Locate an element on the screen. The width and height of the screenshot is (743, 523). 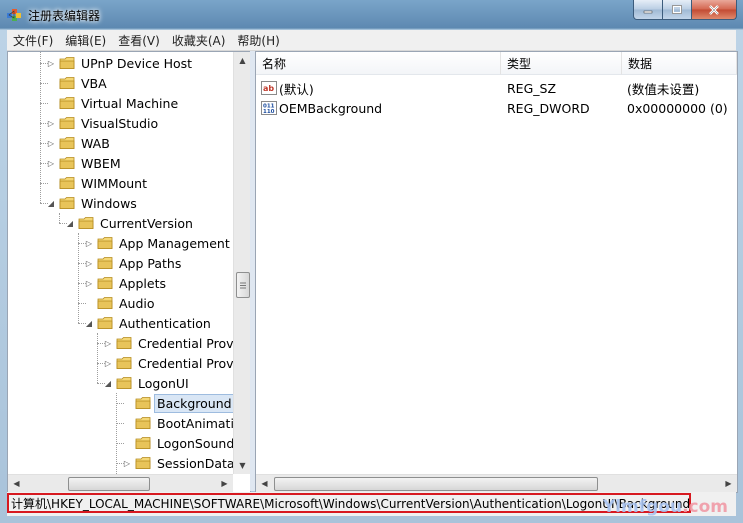
menu-bar: 文件(F) 编辑(E) 查看(V) 收藏夹(A) 帮助(H) is located at coordinates (371, 40).